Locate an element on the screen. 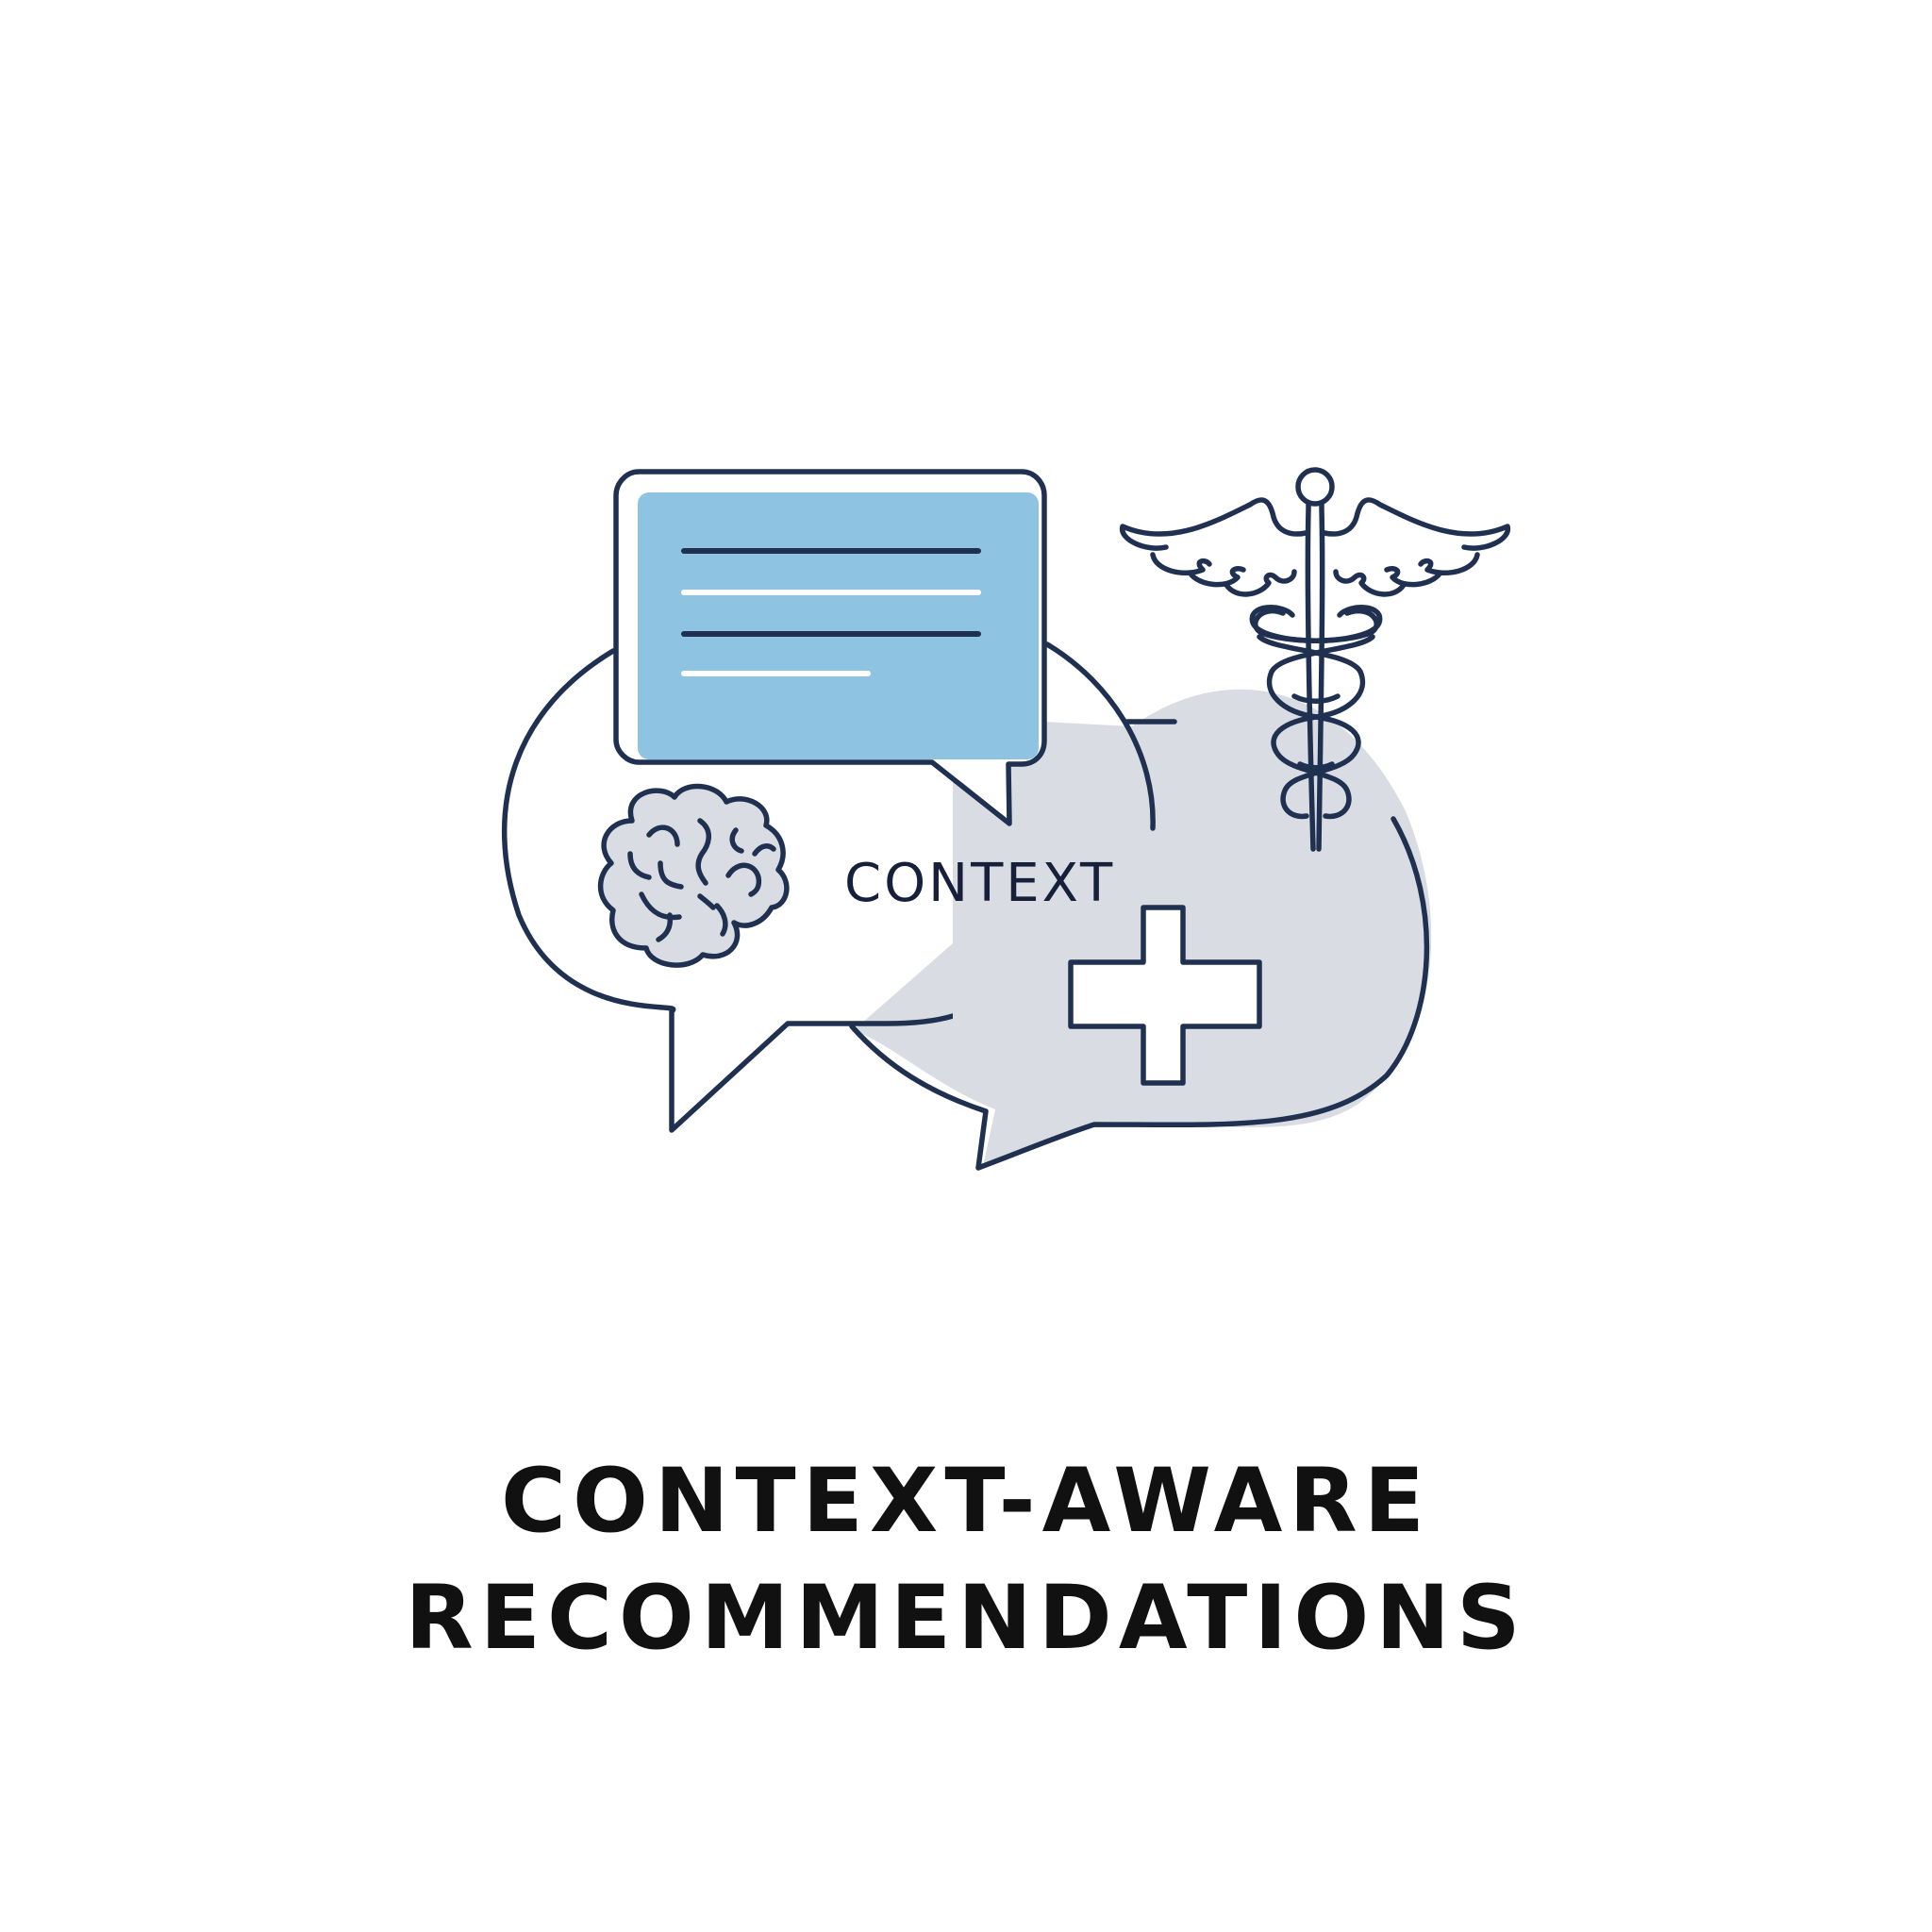 This screenshot has width=1932, height=1932. headline-line-2: RECOMMENDATIONS is located at coordinates (966, 1618).